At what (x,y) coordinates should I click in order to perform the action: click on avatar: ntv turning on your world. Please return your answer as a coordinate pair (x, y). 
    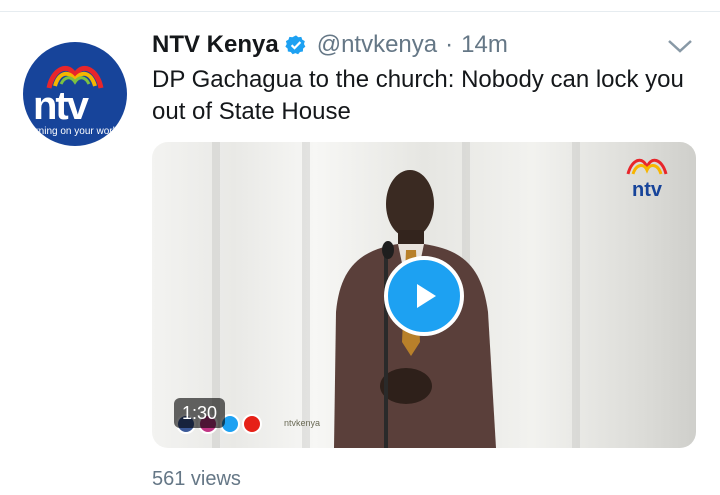
    Looking at the image, I should click on (75, 94).